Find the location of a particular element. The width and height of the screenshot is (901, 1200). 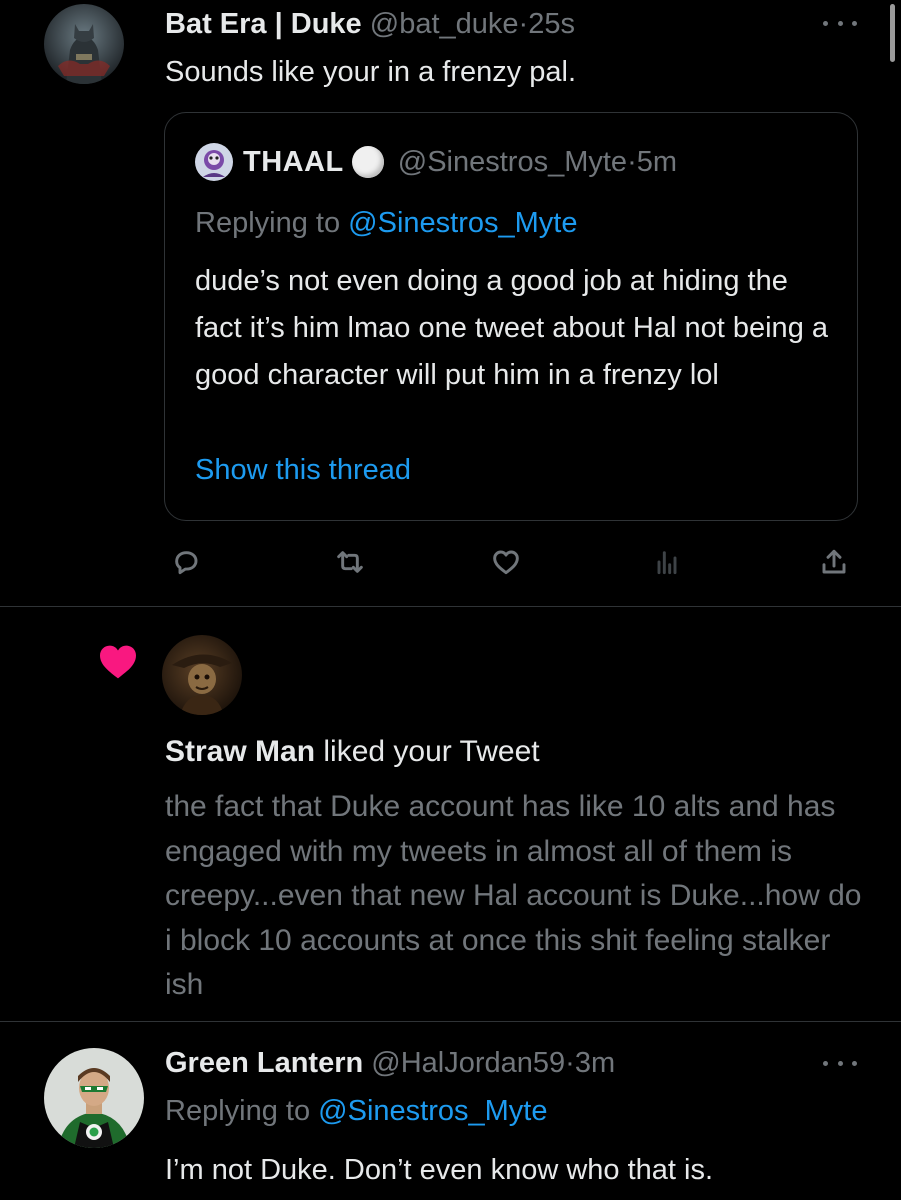

divider is located at coordinates (450, 606).